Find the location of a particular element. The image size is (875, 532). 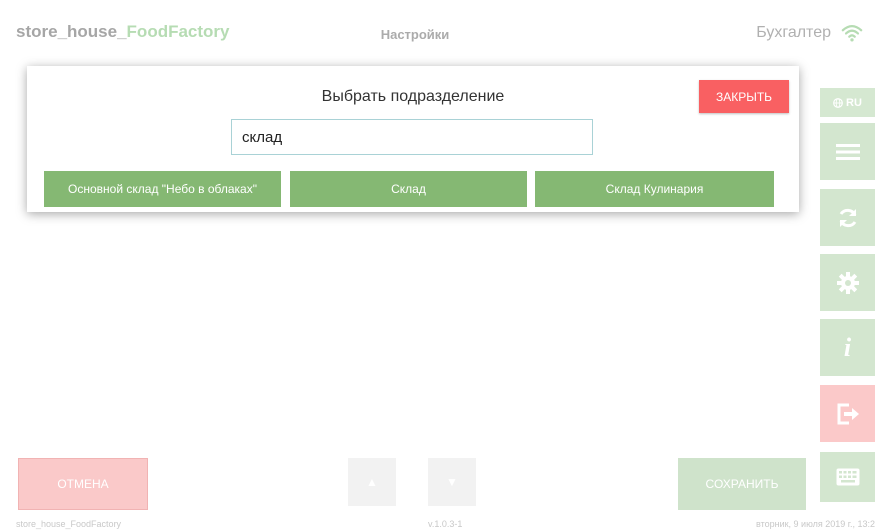

globe-icon is located at coordinates (838, 102).